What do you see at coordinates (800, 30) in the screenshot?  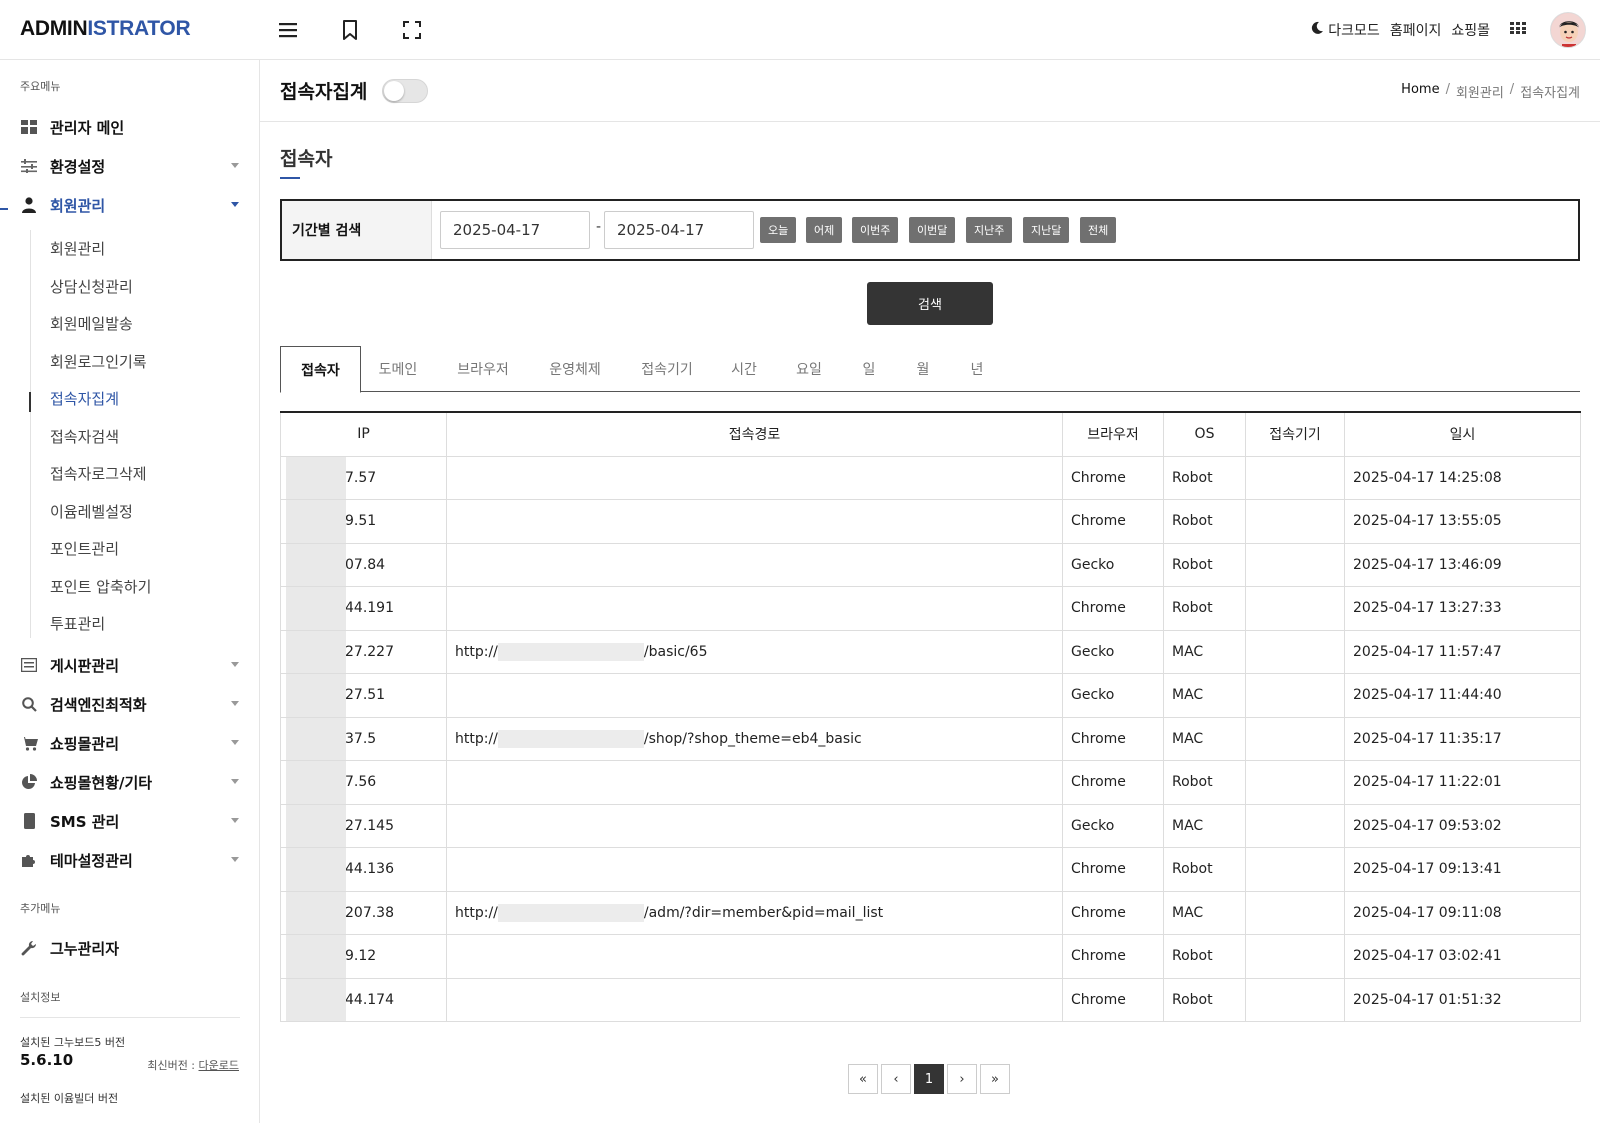 I see `top-bar: ADMINISTRATOR 다크모드 홈페이지 쇼핑몰` at bounding box center [800, 30].